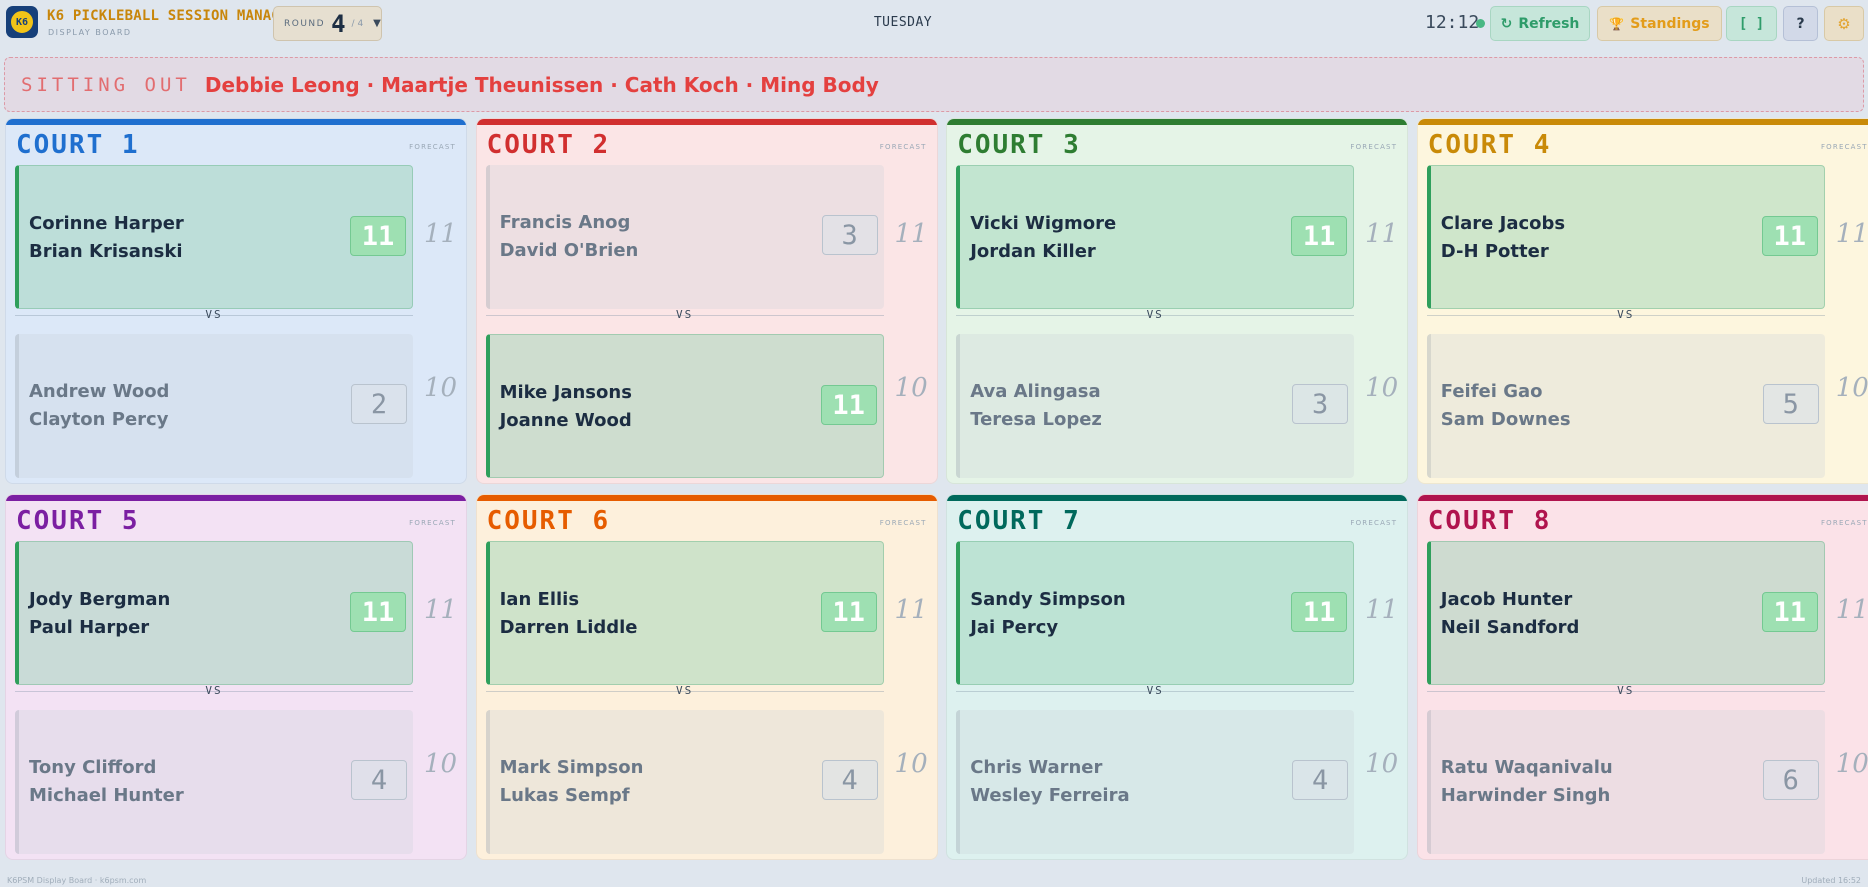 This screenshot has width=1868, height=887. What do you see at coordinates (214, 613) in the screenshot?
I see `team-1-panel: Jody Bergman Paul Harper 11` at bounding box center [214, 613].